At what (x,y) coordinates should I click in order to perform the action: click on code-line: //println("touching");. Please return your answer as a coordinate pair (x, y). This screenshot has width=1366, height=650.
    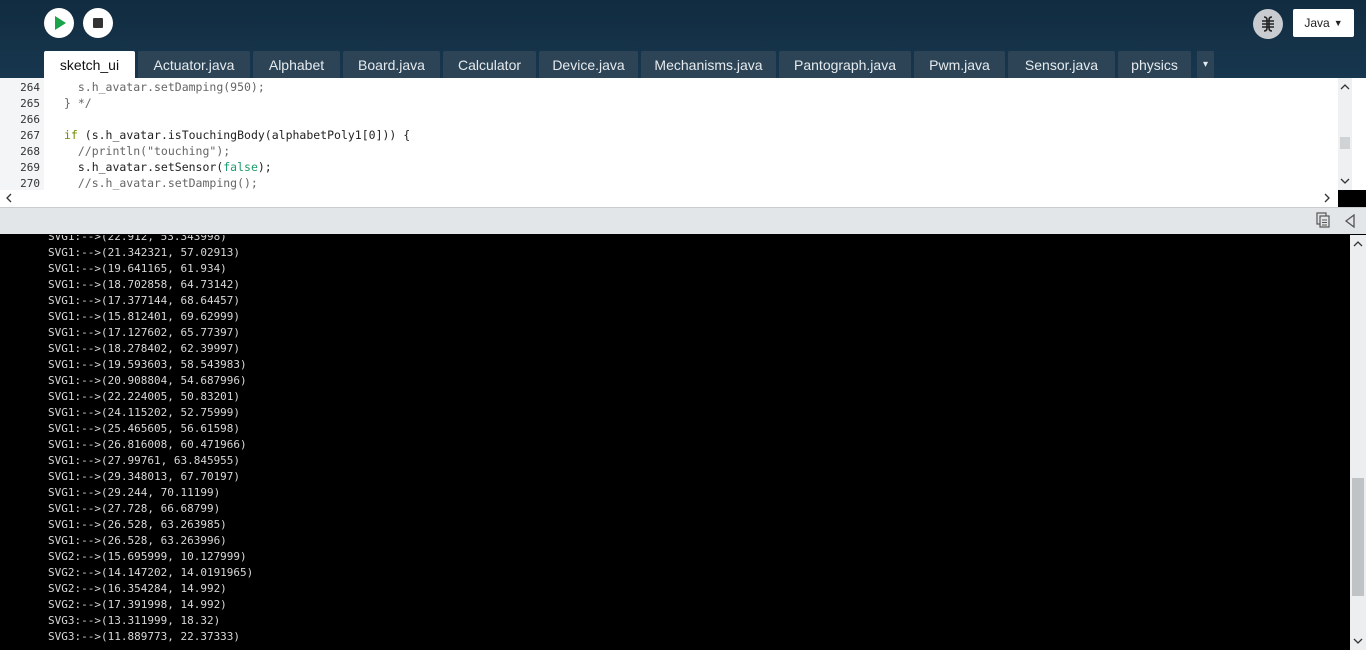
    Looking at the image, I should click on (147, 151).